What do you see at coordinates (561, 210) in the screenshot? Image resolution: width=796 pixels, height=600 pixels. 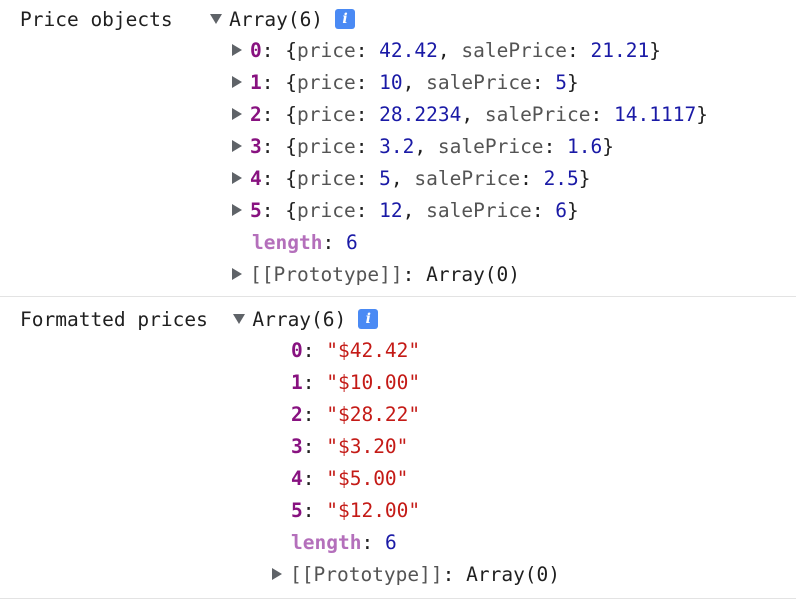 I see `entry-saleprice-value: 6` at bounding box center [561, 210].